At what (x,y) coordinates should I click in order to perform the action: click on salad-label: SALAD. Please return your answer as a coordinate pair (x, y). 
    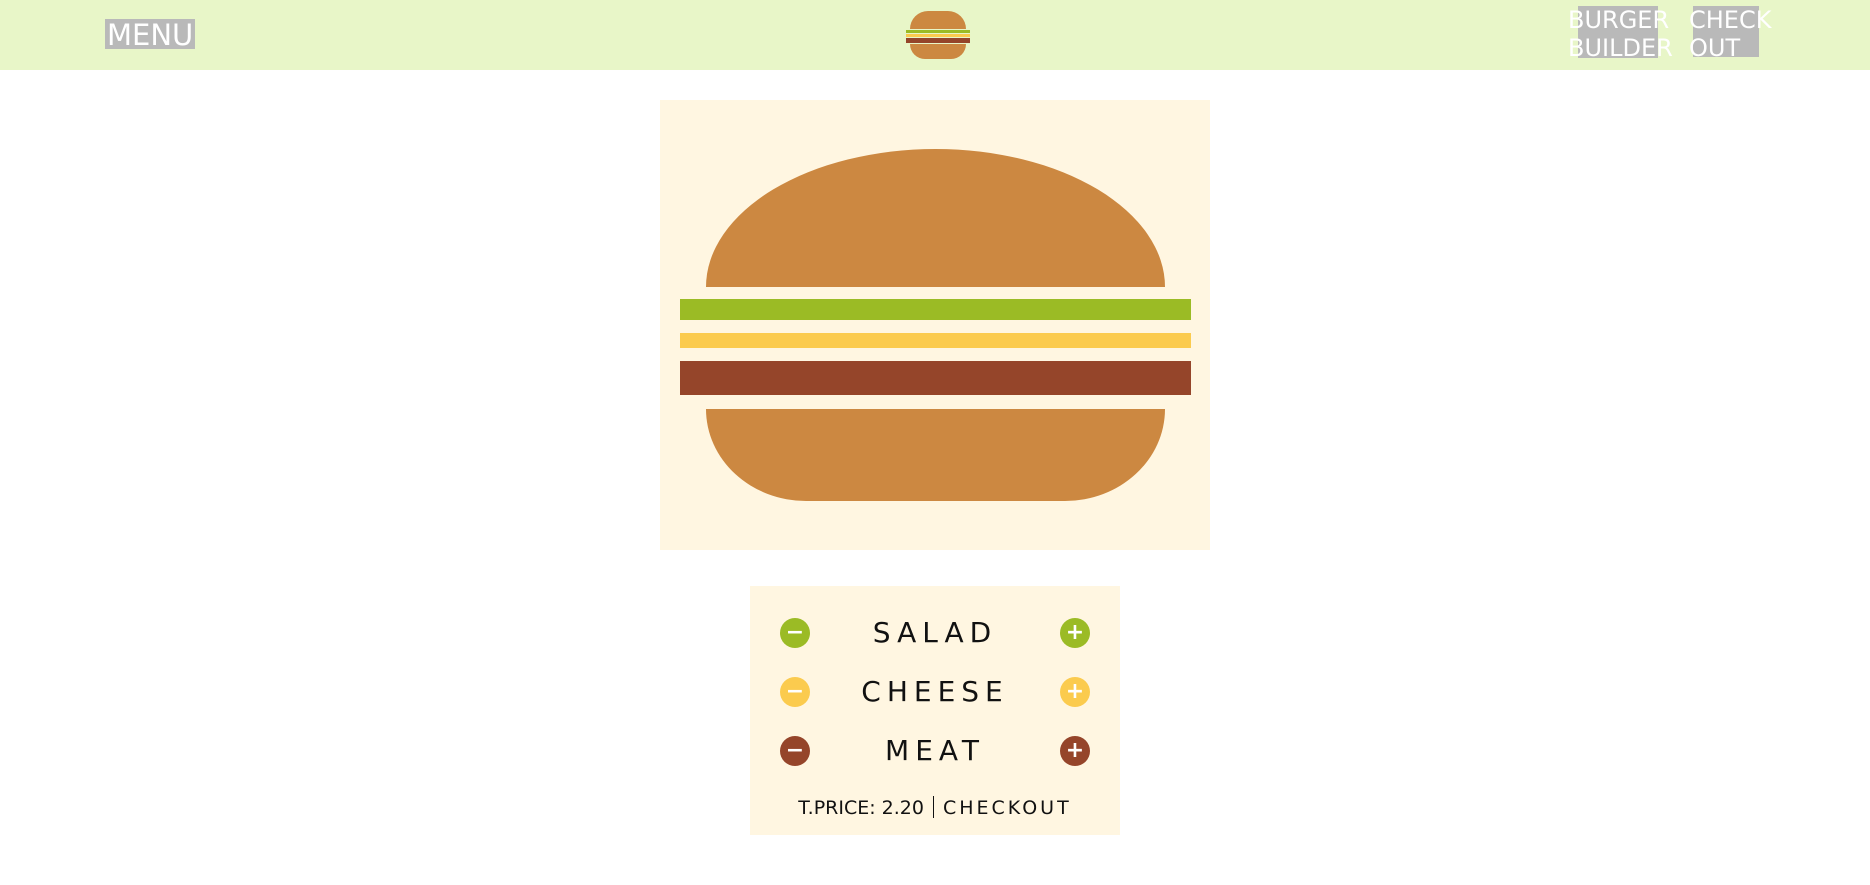
    Looking at the image, I should click on (935, 632).